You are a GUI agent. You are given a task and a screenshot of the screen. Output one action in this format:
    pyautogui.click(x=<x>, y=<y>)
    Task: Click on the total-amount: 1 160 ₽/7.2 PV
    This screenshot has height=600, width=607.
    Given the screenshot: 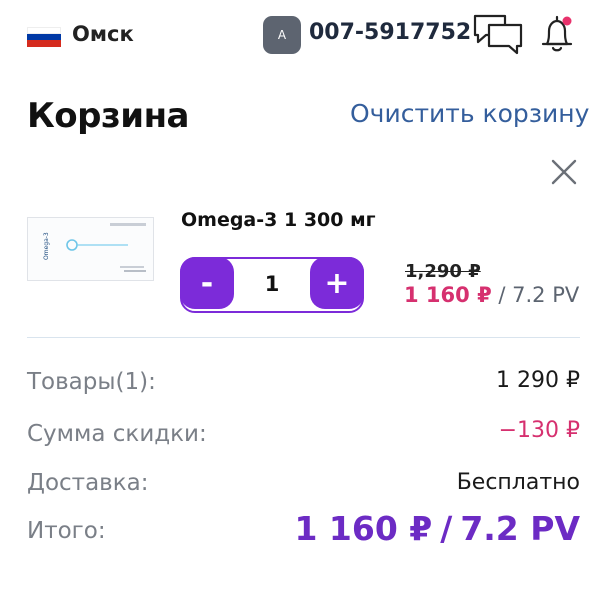 What is the action you would take?
    pyautogui.click(x=437, y=528)
    